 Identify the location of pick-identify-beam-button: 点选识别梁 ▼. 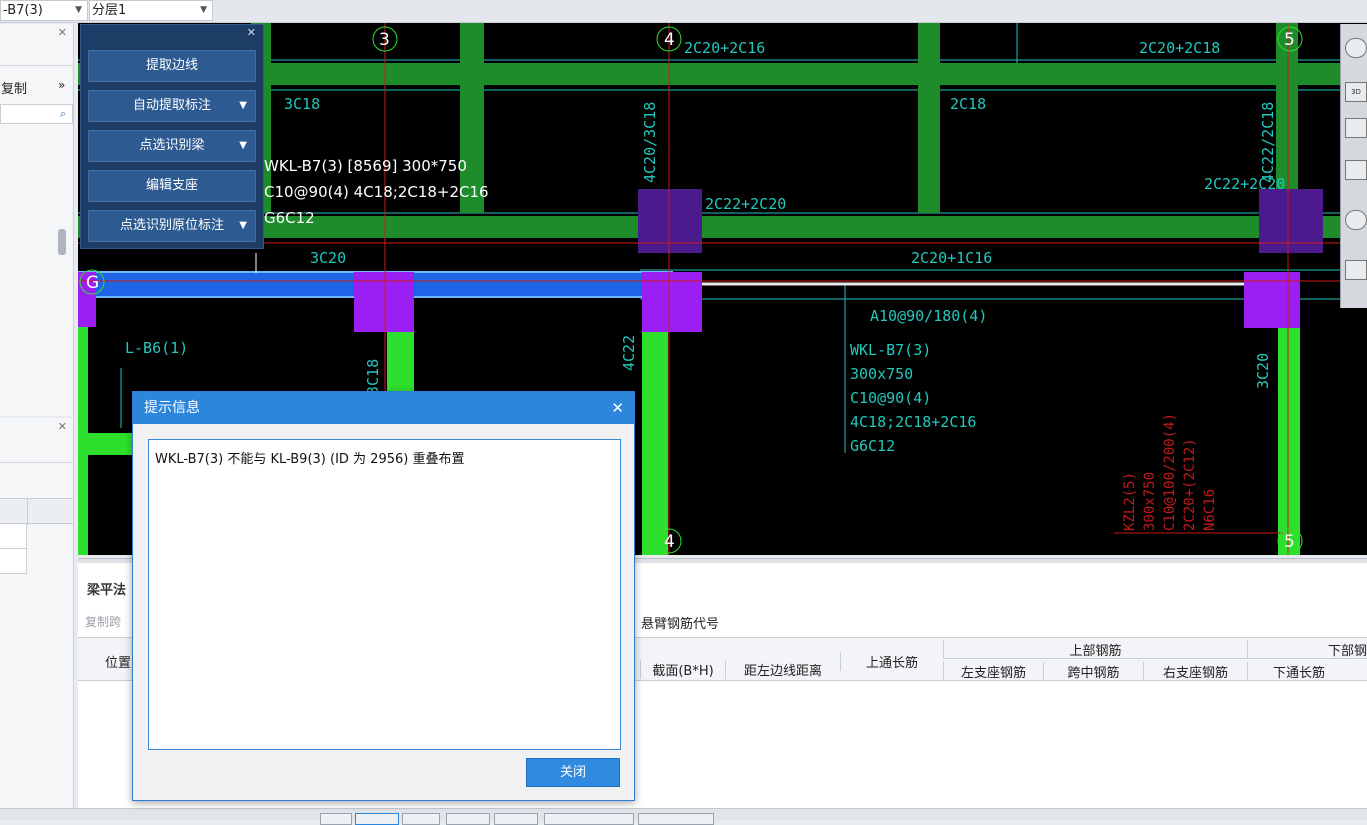
(172, 146).